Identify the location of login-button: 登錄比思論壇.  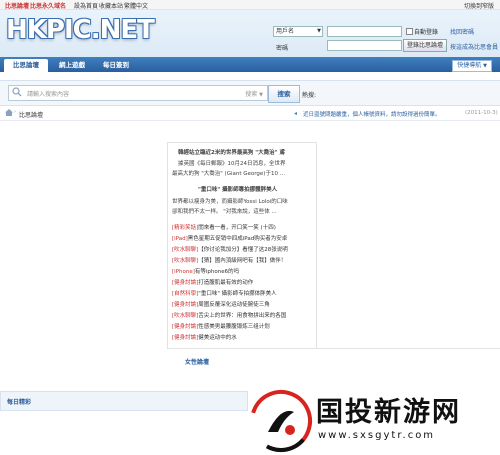
(425, 45).